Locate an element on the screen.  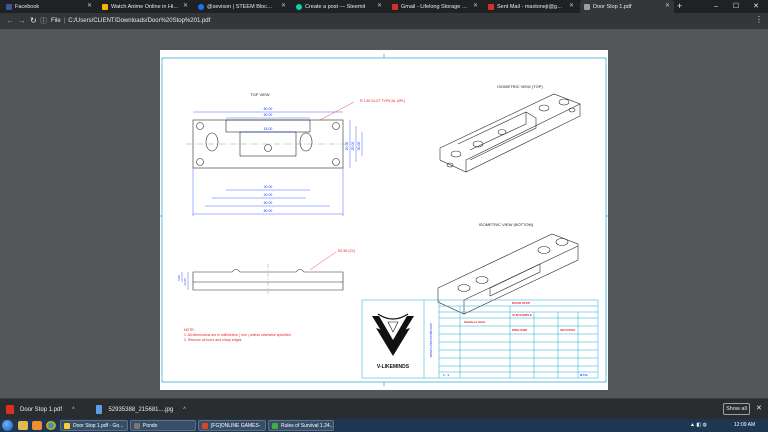
url-scheme: File is located at coordinates (56, 21).